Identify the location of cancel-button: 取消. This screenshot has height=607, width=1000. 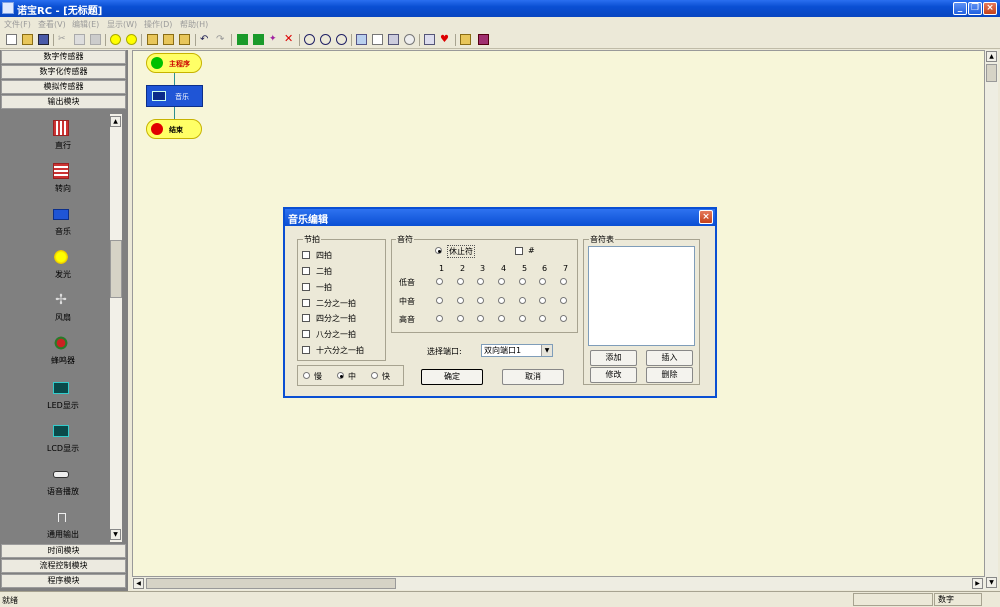
(533, 377).